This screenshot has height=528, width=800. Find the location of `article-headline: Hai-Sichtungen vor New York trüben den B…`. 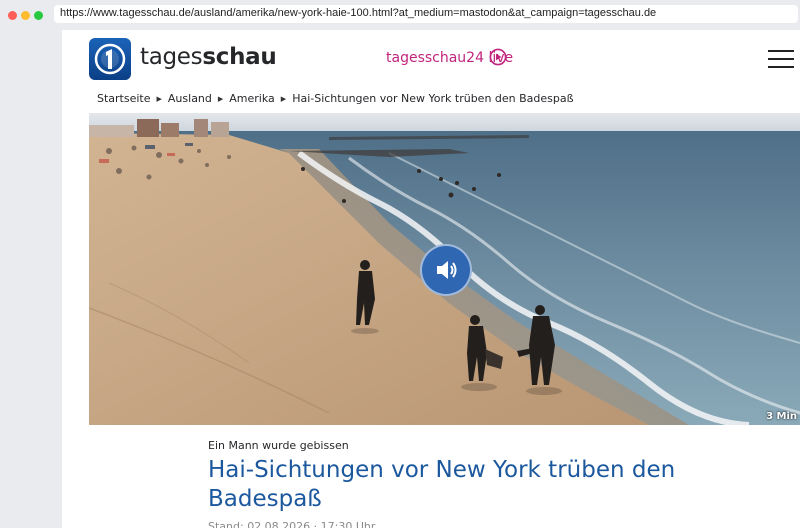

article-headline: Hai-Sichtungen vor New York trüben den B… is located at coordinates (442, 484).